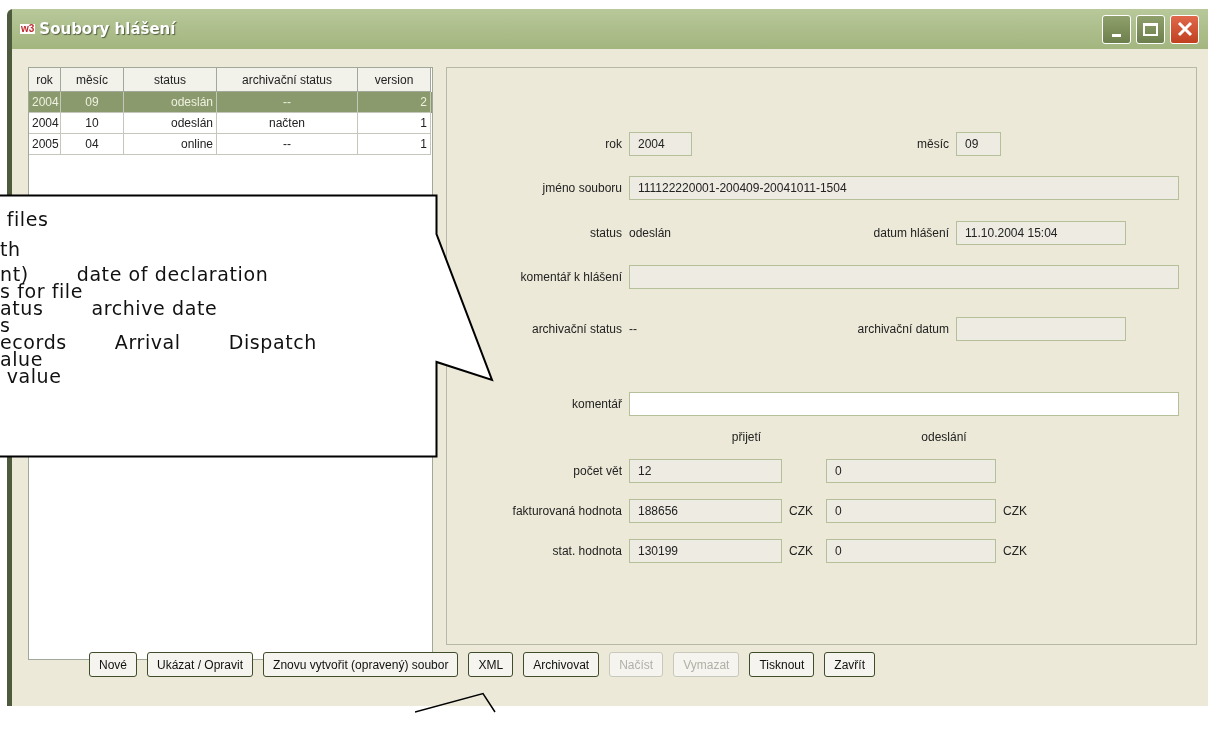  Describe the element at coordinates (154, 308) in the screenshot. I see `callout-text: archive date` at that location.